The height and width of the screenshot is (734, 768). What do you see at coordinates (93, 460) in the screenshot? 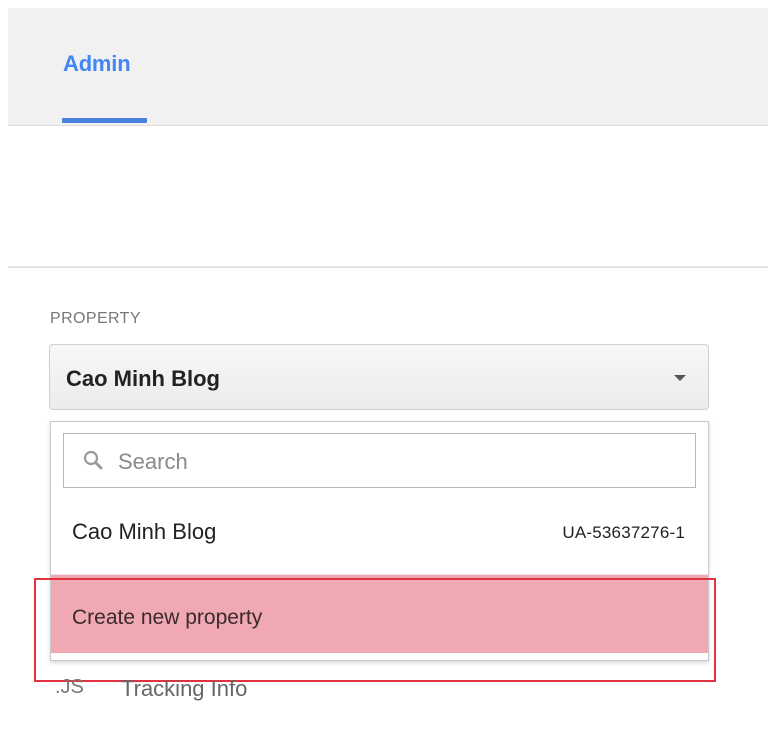
I see `search-icon` at bounding box center [93, 460].